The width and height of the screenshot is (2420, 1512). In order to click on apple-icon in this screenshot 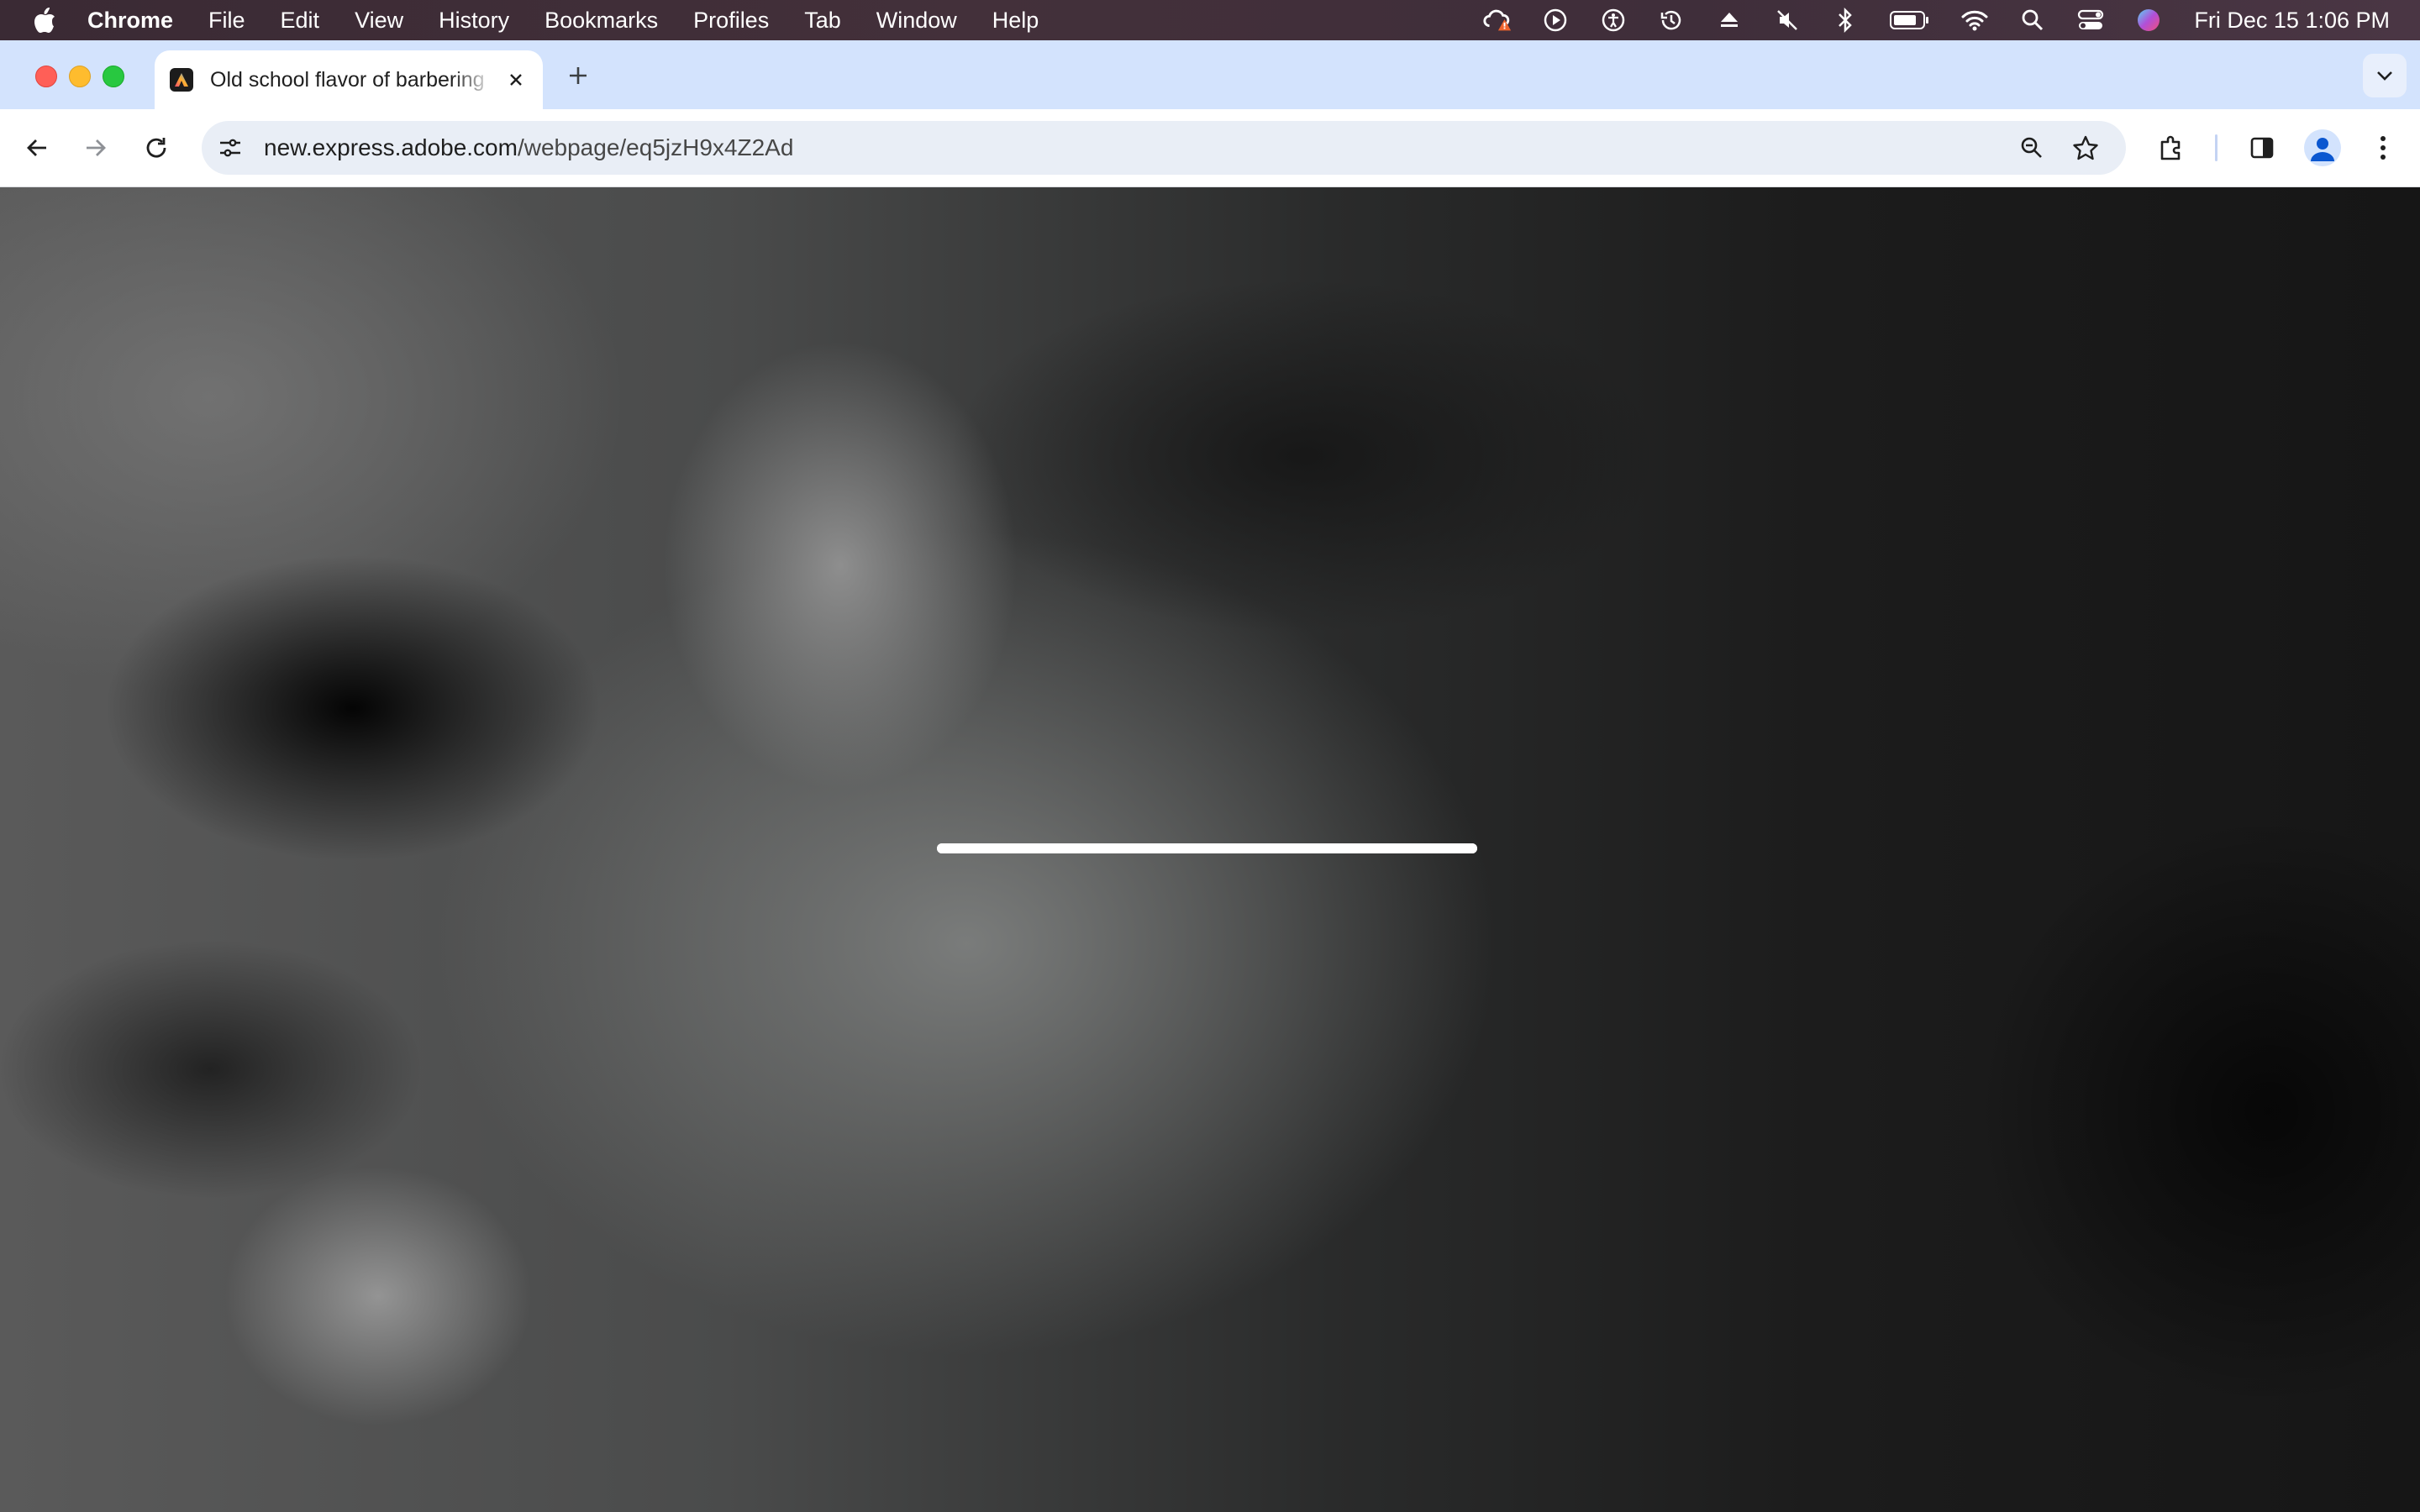, I will do `click(44, 20)`.